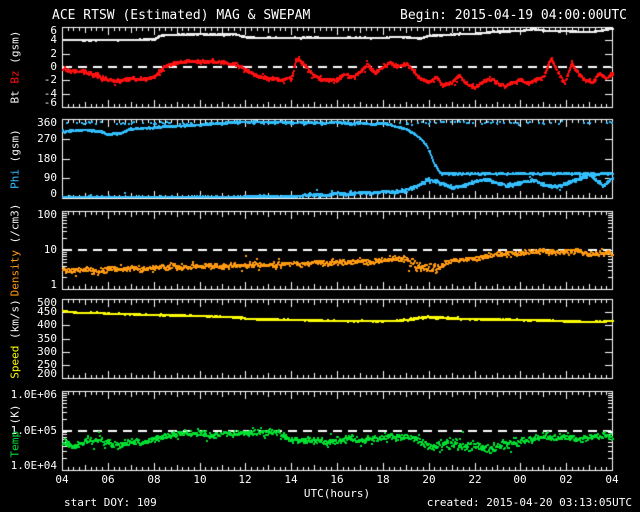  Describe the element at coordinates (110, 502) in the screenshot. I see `footer-start-doy: start DOY: 109` at that location.